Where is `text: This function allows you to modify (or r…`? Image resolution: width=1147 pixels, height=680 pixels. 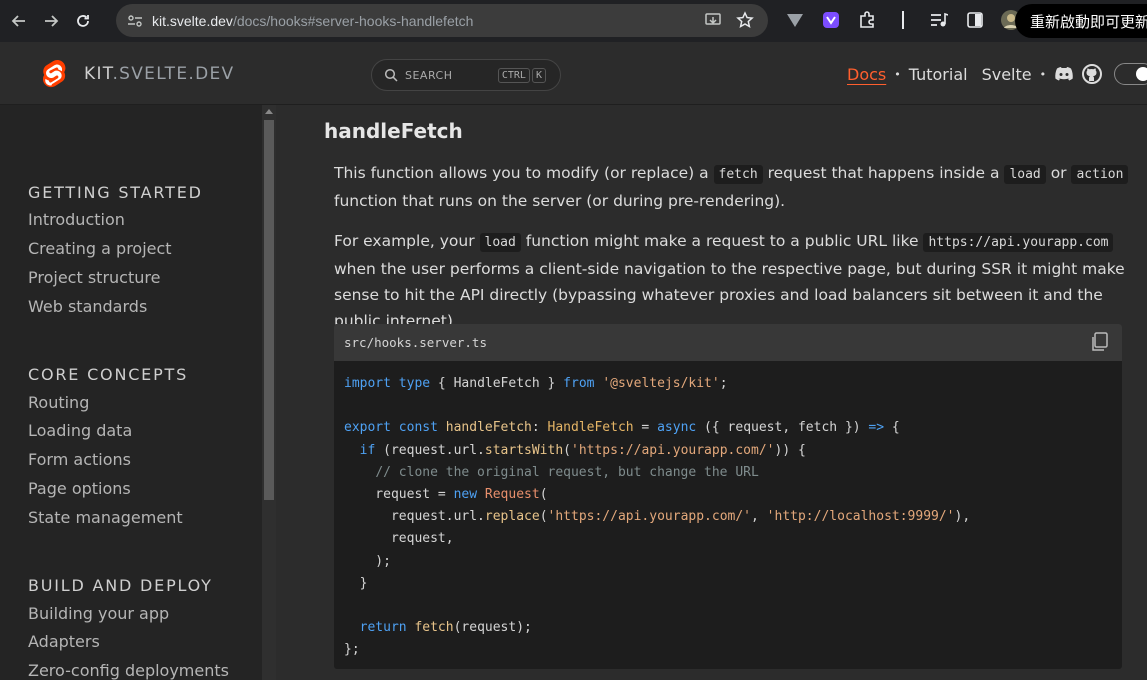 text: This function allows you to modify (or r… is located at coordinates (524, 173).